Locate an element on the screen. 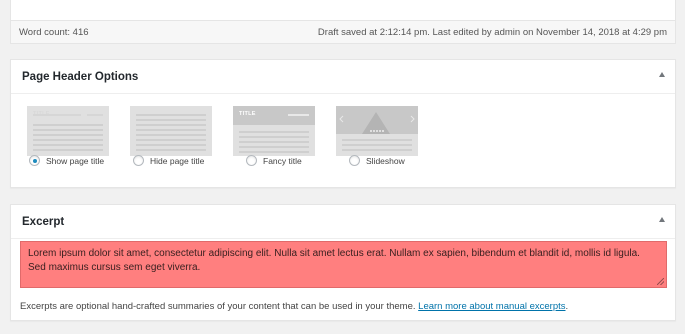 The width and height of the screenshot is (685, 334). word-count: Word count: 416 is located at coordinates (54, 32).